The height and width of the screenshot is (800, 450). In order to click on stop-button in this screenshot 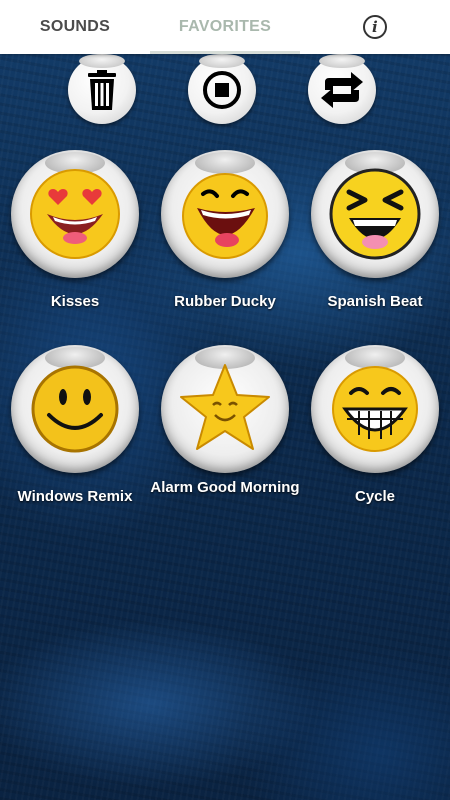, I will do `click(222, 90)`.